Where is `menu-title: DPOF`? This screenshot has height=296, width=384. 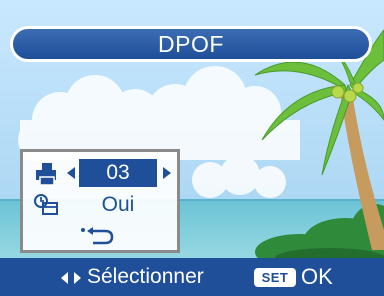
menu-title: DPOF is located at coordinates (191, 44).